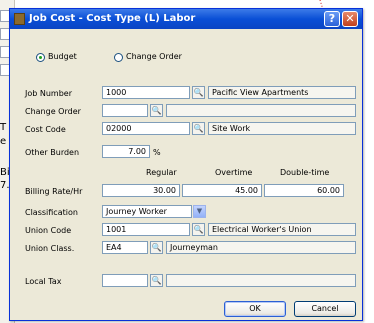  Describe the element at coordinates (156, 280) in the screenshot. I see `local-tax-lookup-icon: 🔍` at that location.